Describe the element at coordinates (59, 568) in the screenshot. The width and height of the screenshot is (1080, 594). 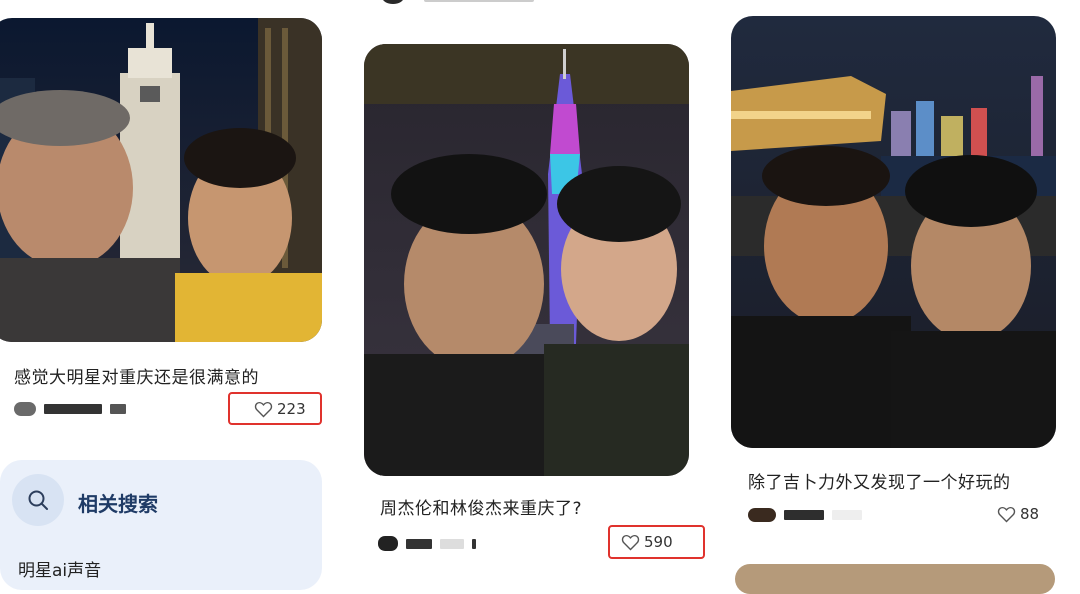
I see `related-search-item: 明星ai声音` at that location.